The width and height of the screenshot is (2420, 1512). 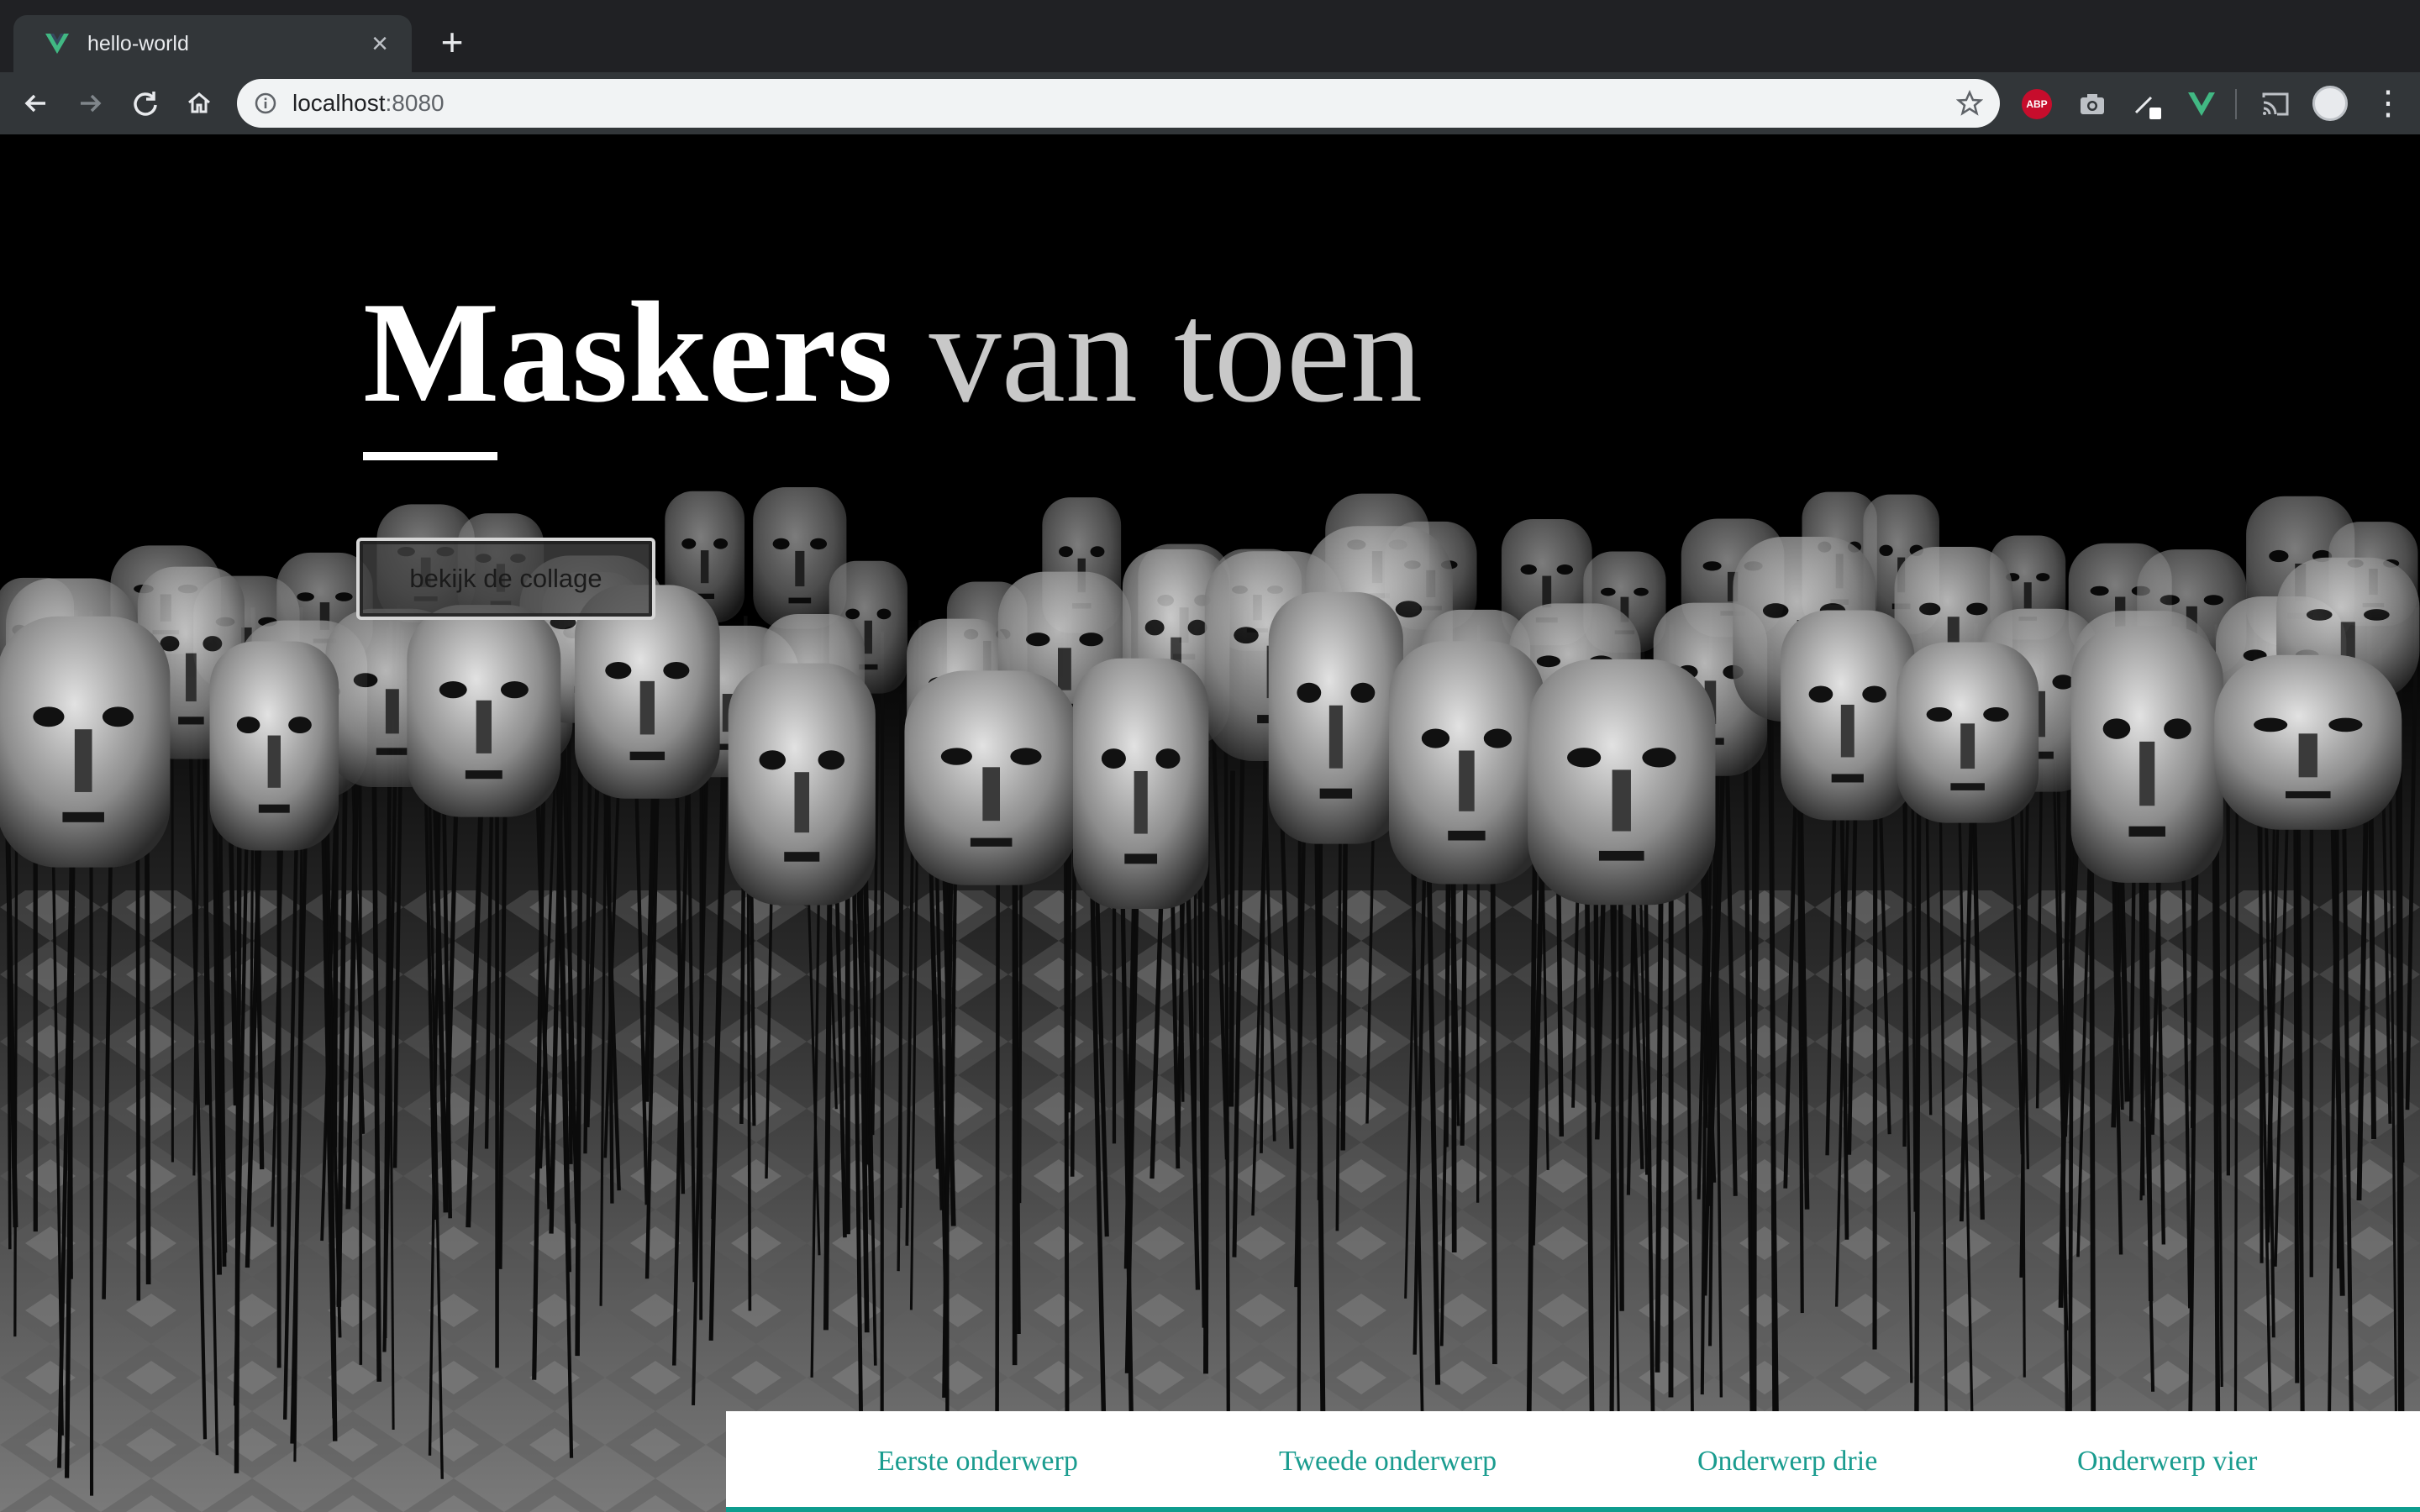 I want to click on url-text: localhost:8080, so click(x=368, y=103).